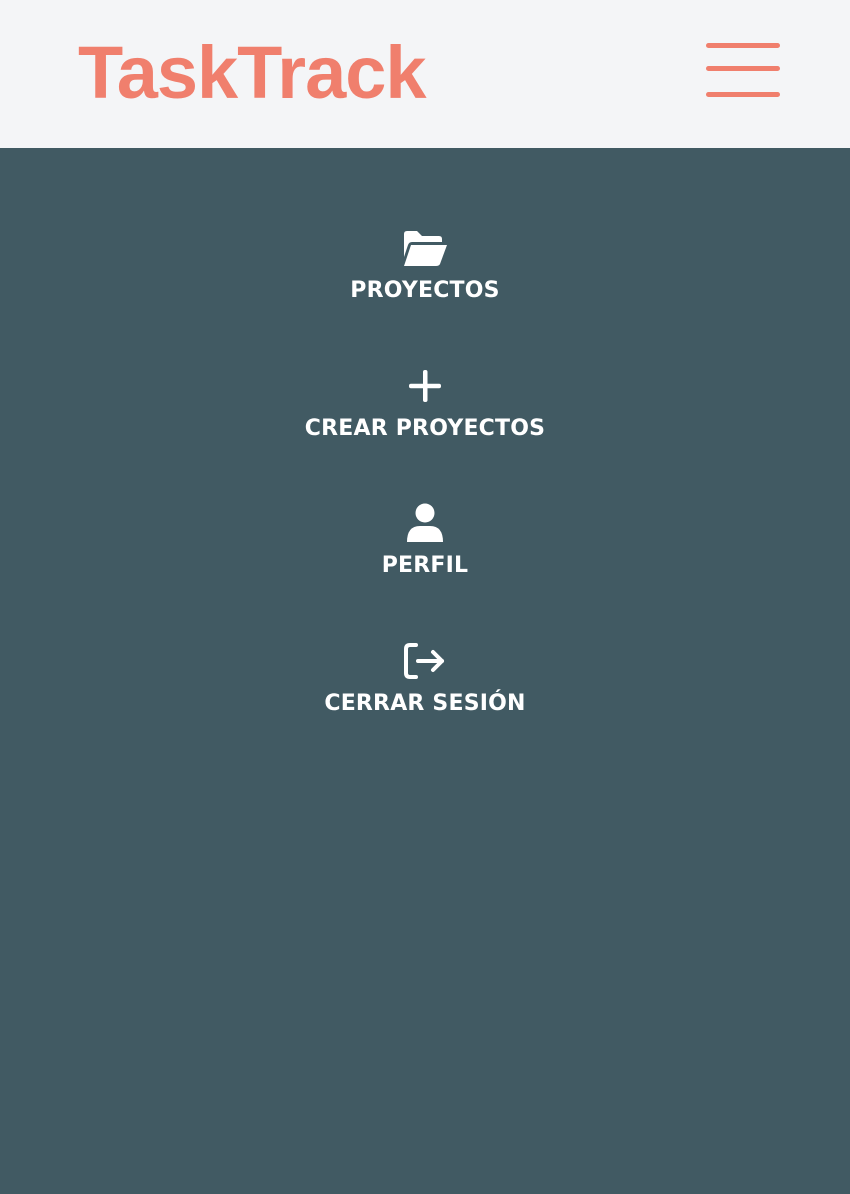  I want to click on nav-item-proyectos: PROYECTOS, so click(425, 297).